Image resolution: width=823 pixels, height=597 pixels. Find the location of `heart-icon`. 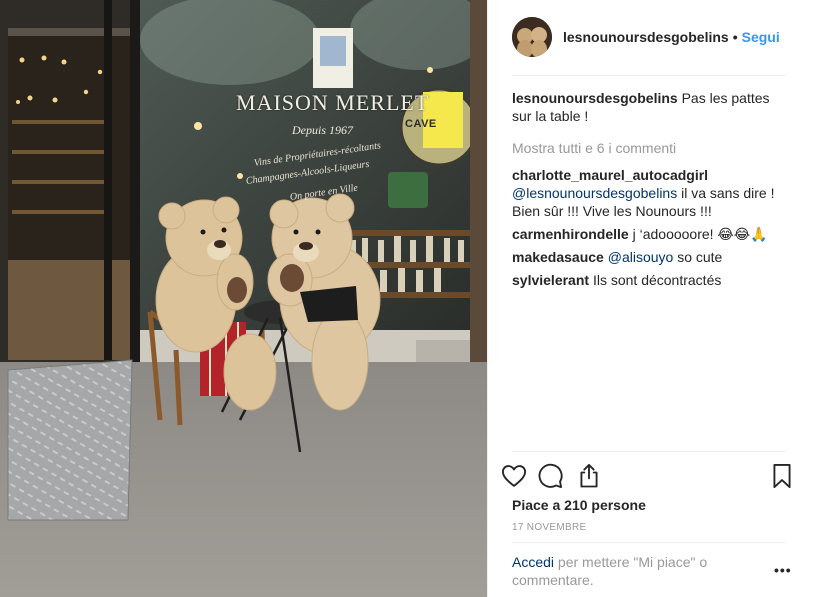

heart-icon is located at coordinates (514, 476).